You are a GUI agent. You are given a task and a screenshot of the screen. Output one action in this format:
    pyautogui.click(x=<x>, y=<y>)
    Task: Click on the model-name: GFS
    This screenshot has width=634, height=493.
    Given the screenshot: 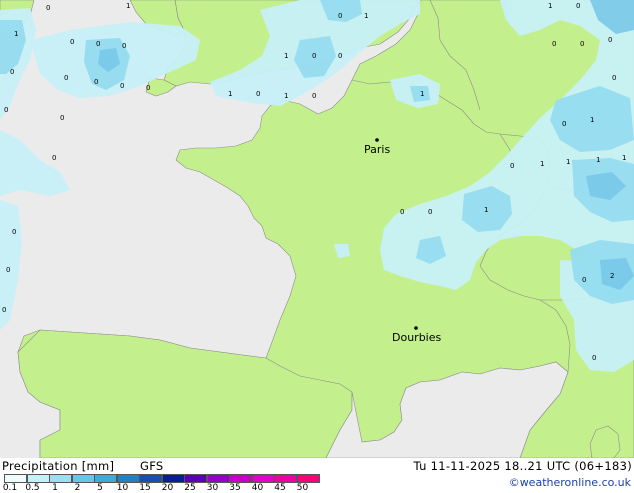 What is the action you would take?
    pyautogui.click(x=152, y=466)
    